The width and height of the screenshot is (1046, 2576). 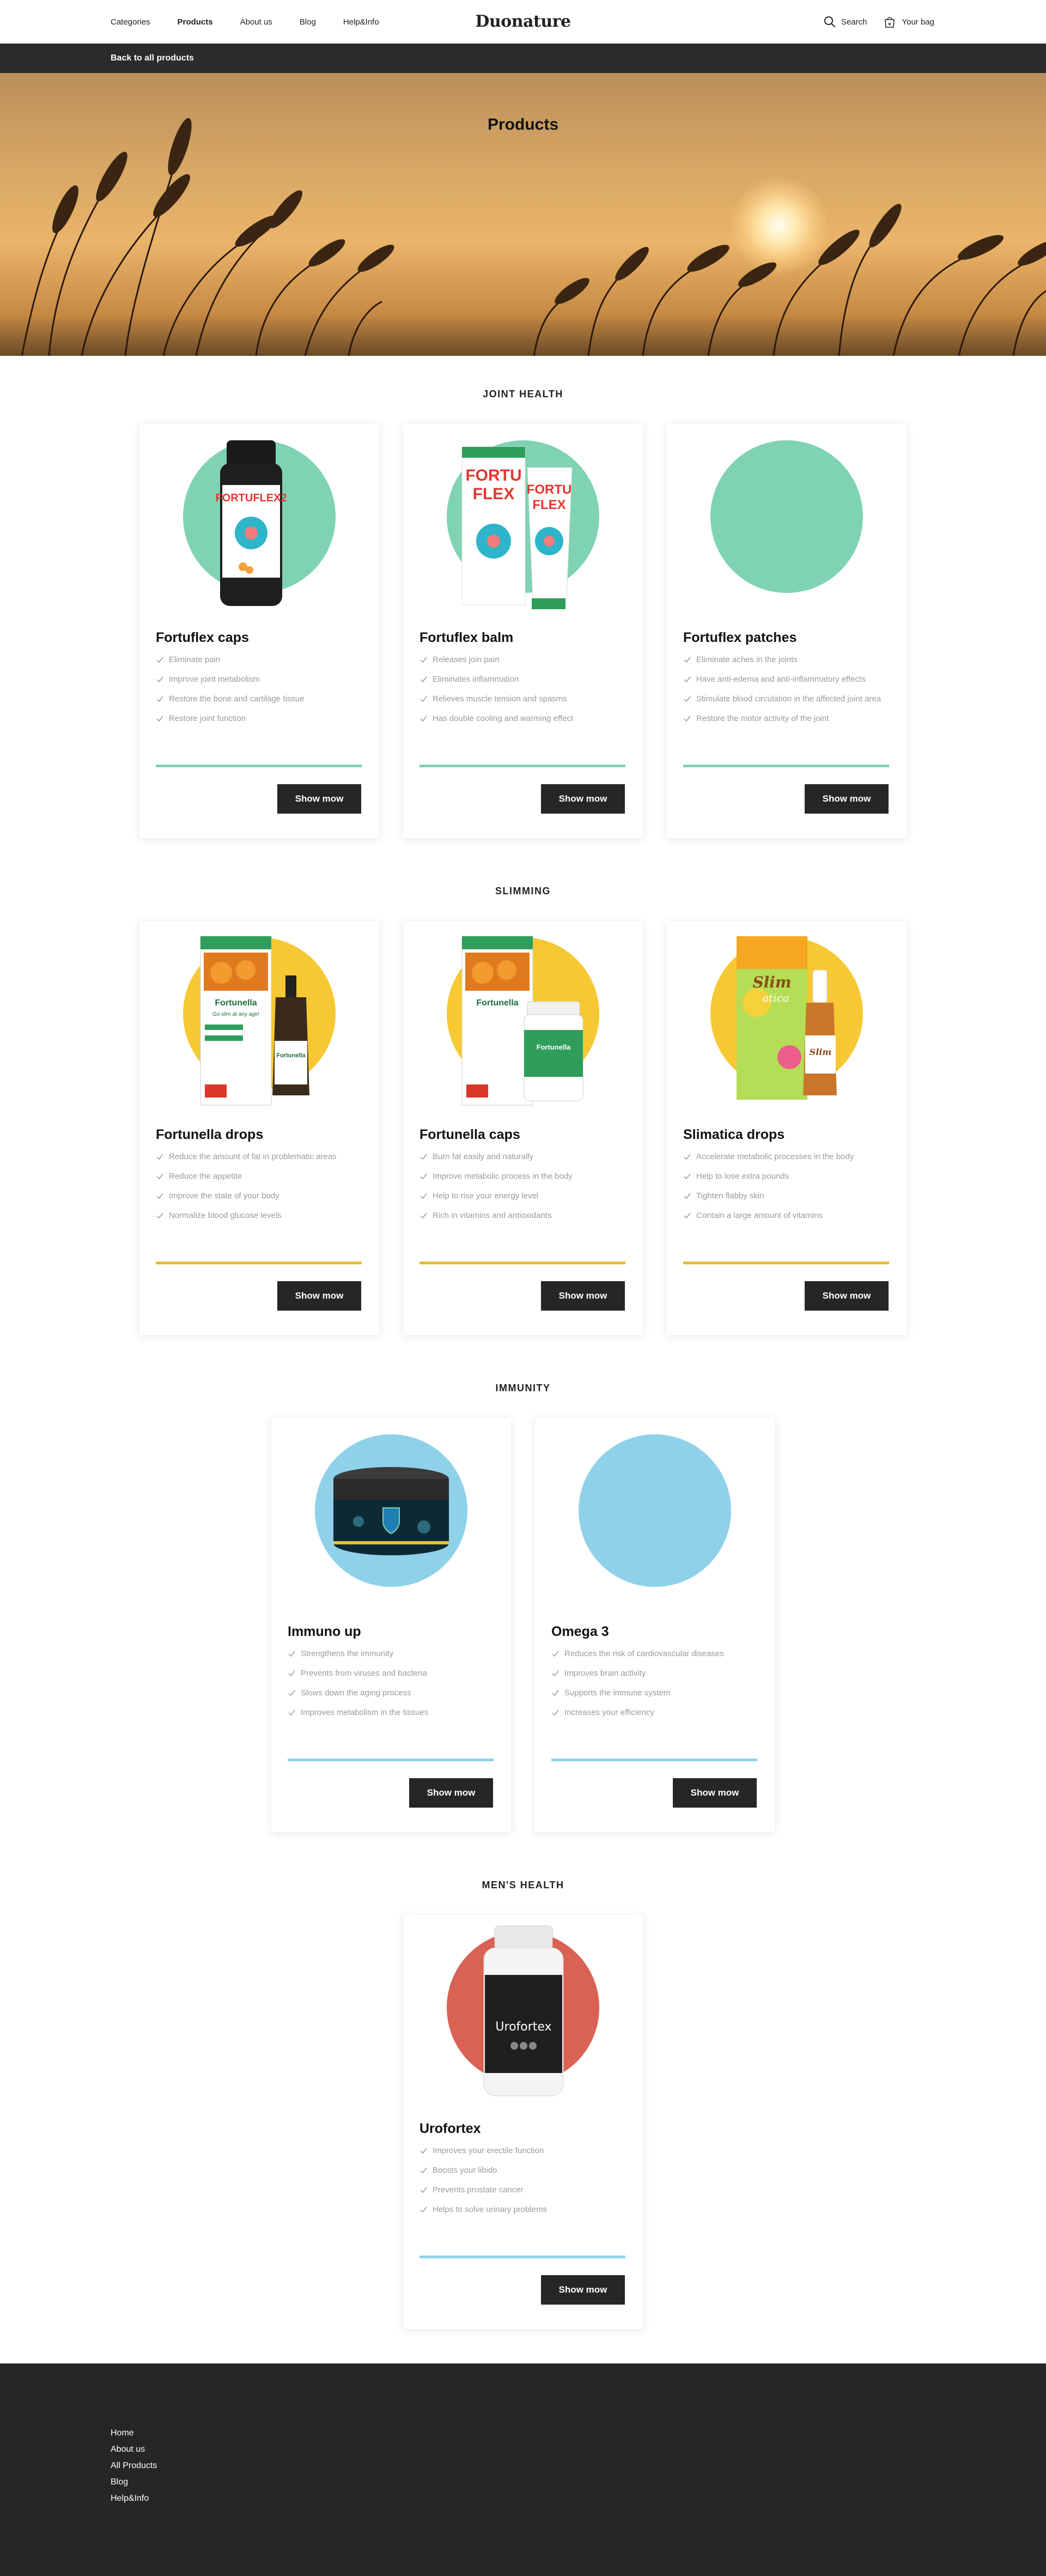 What do you see at coordinates (524, 2209) in the screenshot?
I see `feature-item: Helps to solve urinary problems` at bounding box center [524, 2209].